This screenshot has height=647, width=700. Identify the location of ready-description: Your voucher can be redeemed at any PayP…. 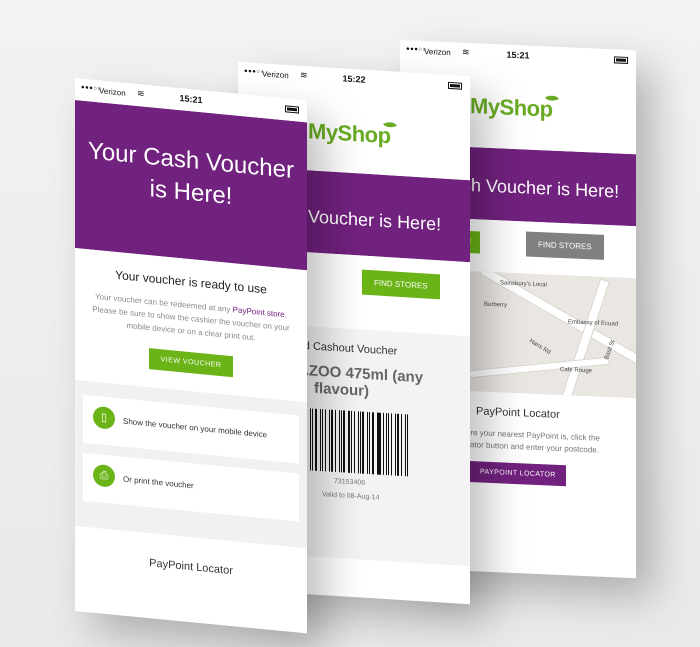
(191, 318).